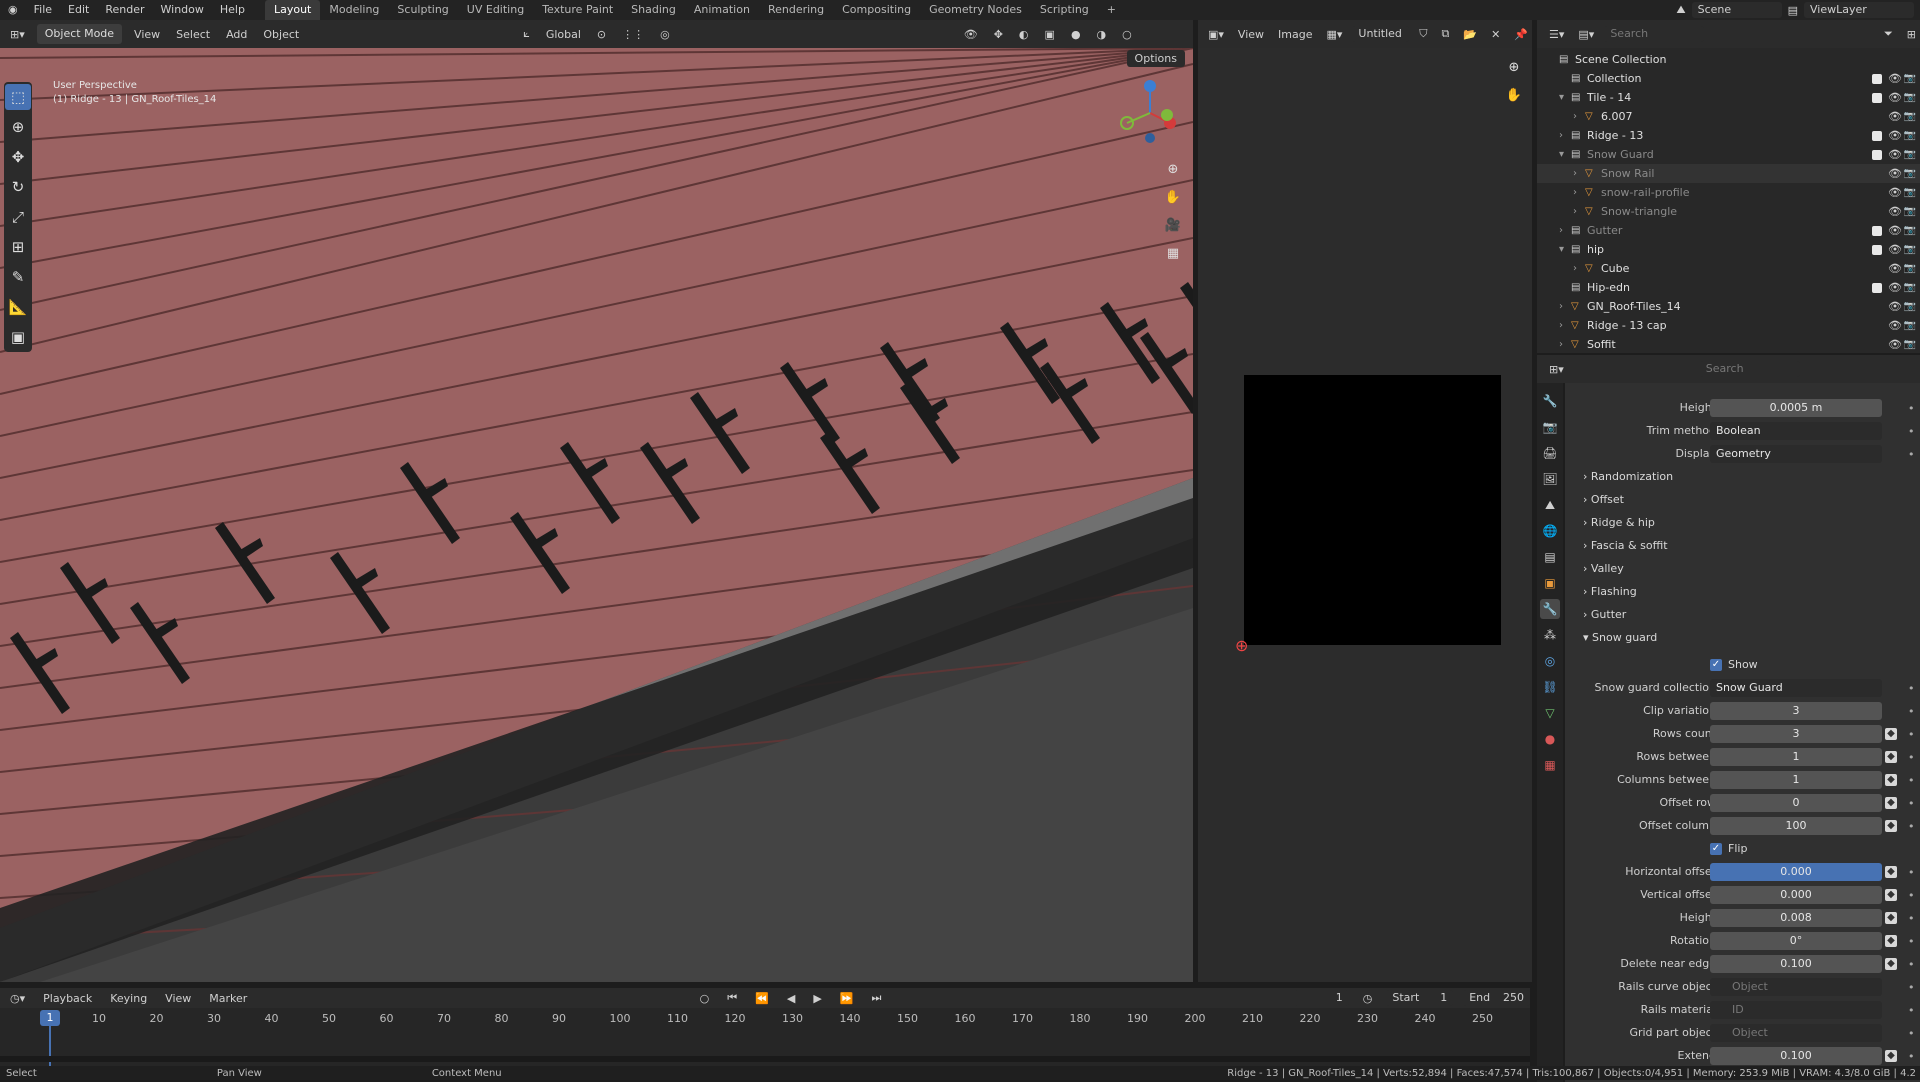  Describe the element at coordinates (79, 34) in the screenshot. I see `object-mode-dropdown: Object Mode` at that location.